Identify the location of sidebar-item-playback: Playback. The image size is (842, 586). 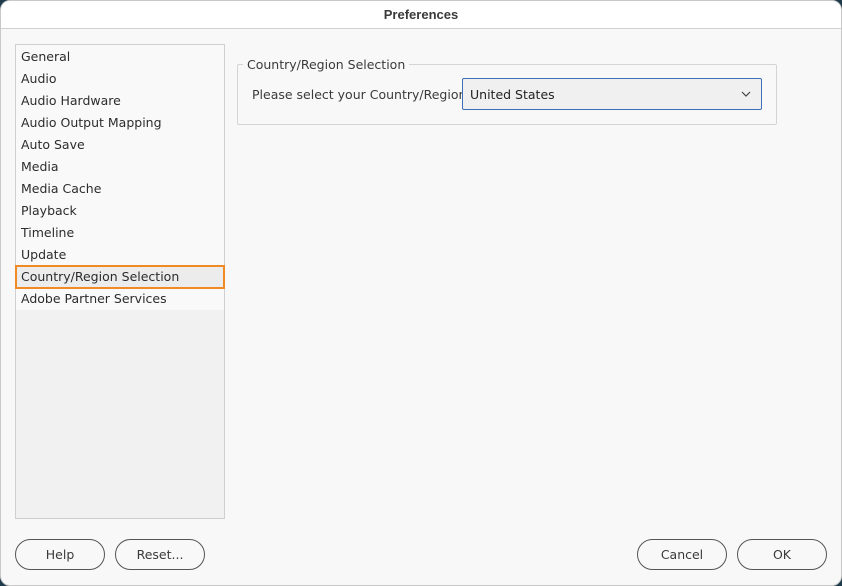
(120, 211).